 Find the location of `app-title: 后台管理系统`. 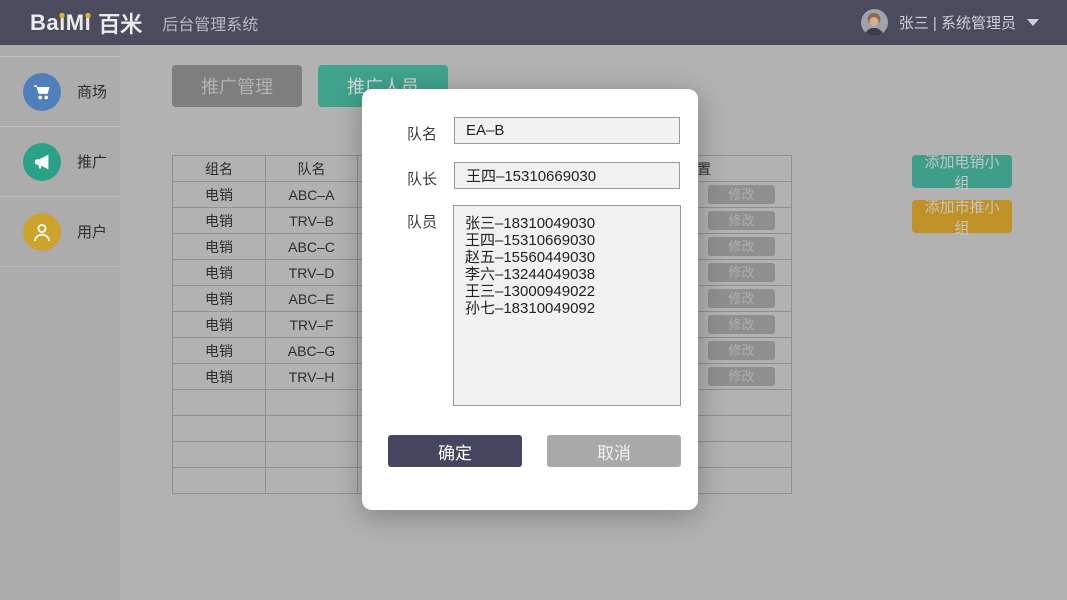

app-title: 后台管理系统 is located at coordinates (210, 25).